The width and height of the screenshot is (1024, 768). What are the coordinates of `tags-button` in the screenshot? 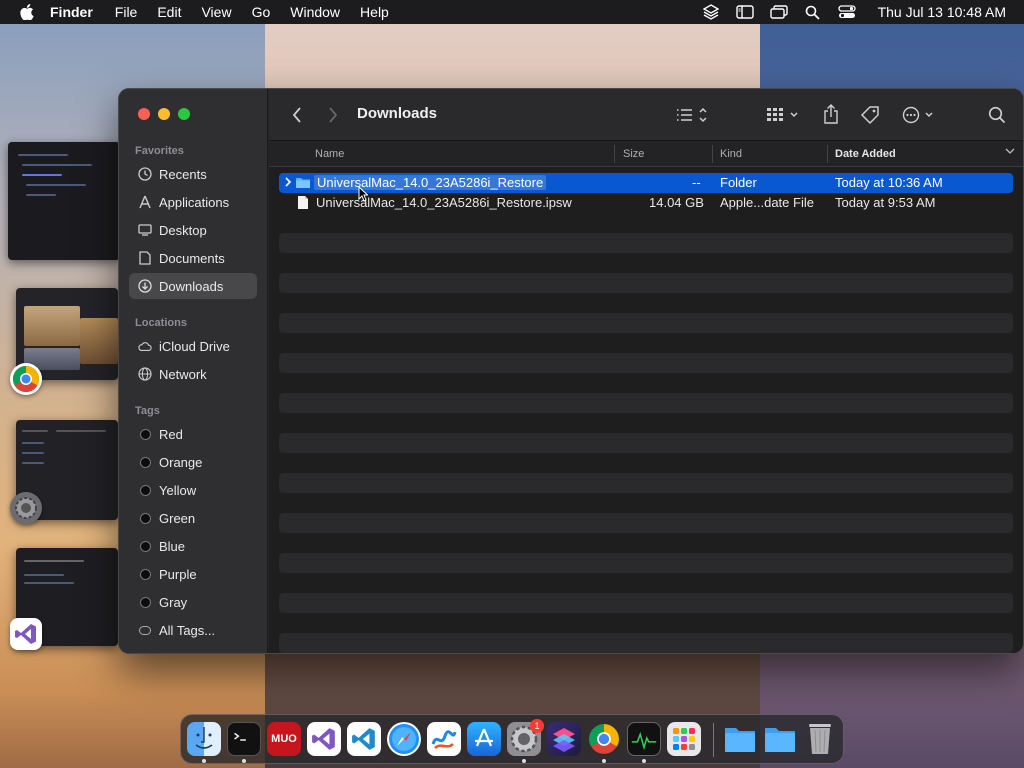 It's located at (870, 115).